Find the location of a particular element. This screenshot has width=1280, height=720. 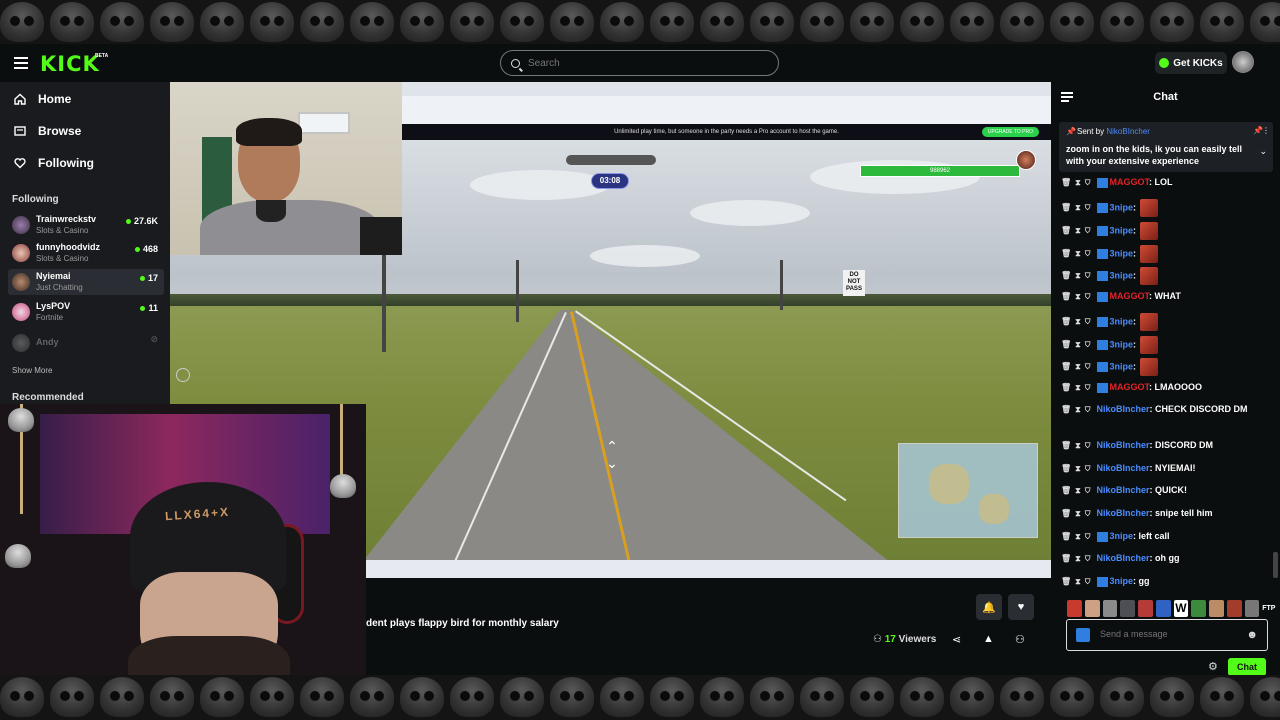

chat-scrollbar is located at coordinates (1275, 565).